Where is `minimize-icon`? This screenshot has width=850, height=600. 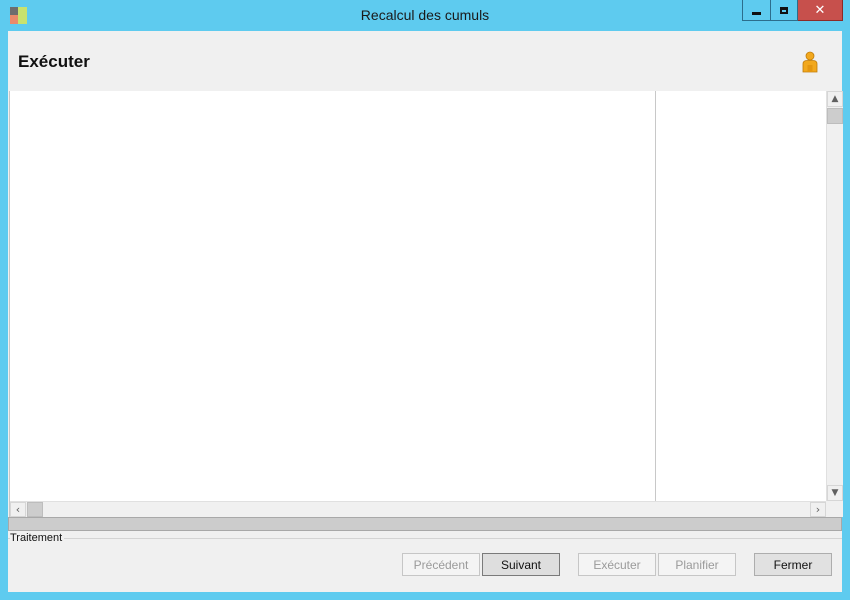 minimize-icon is located at coordinates (756, 13).